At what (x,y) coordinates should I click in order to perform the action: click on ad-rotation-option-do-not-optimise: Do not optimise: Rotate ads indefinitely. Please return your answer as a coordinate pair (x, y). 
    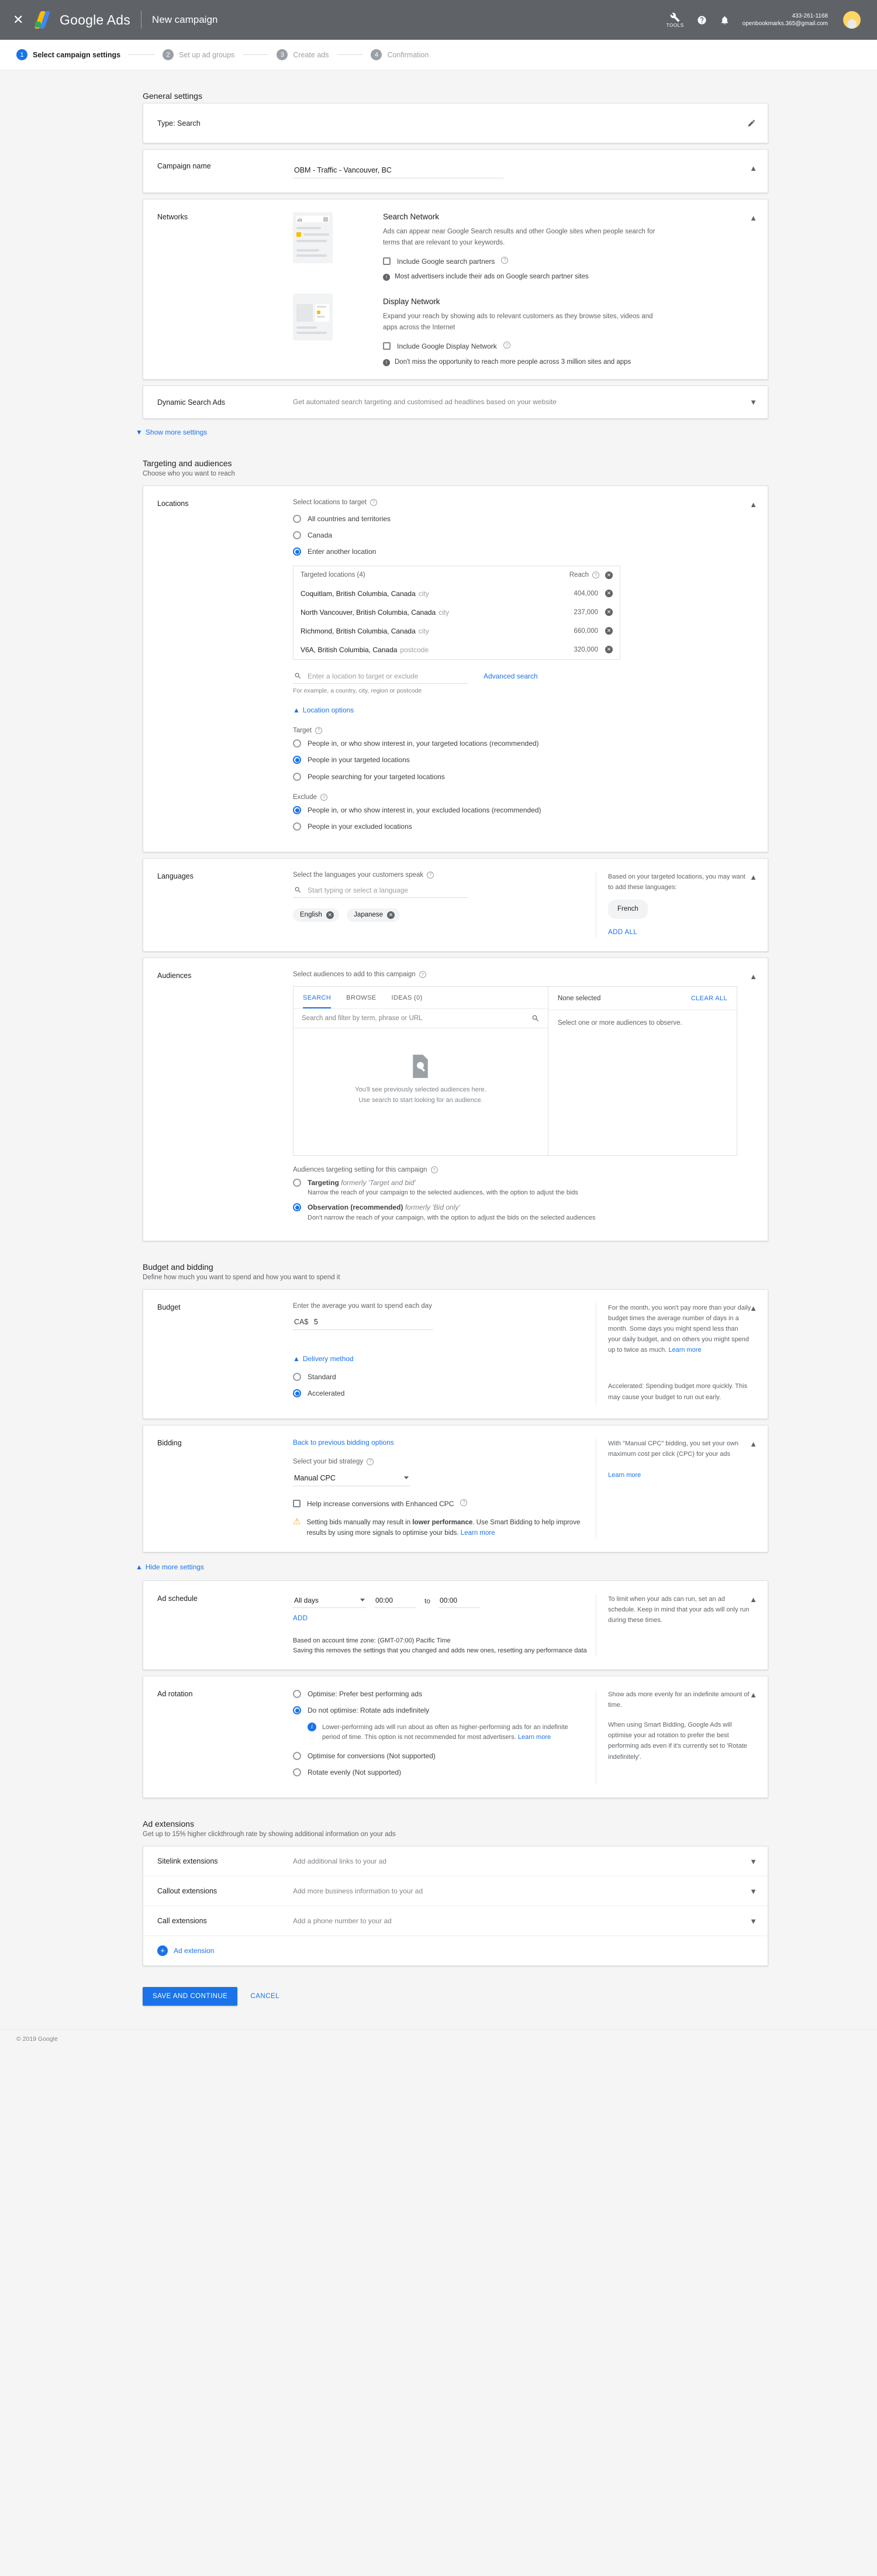
    Looking at the image, I should click on (444, 1711).